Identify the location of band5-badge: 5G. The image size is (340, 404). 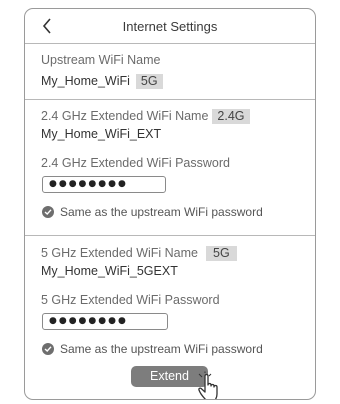
(221, 253).